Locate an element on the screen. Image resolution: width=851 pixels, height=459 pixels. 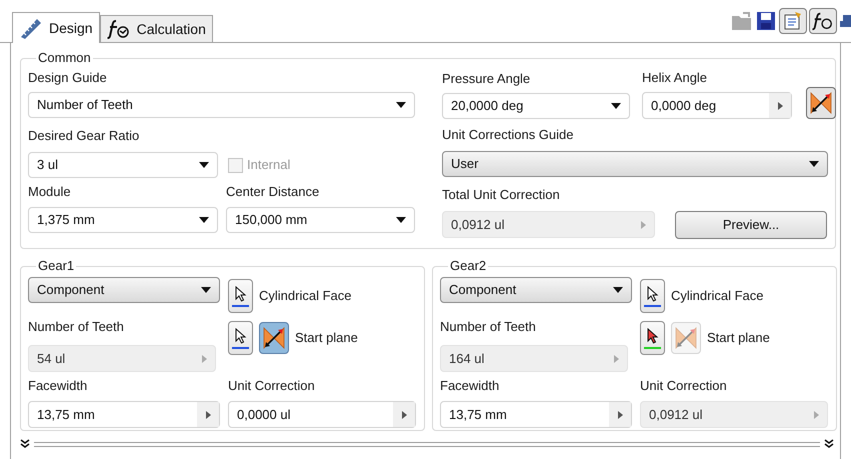
field-label: Module is located at coordinates (50, 192).